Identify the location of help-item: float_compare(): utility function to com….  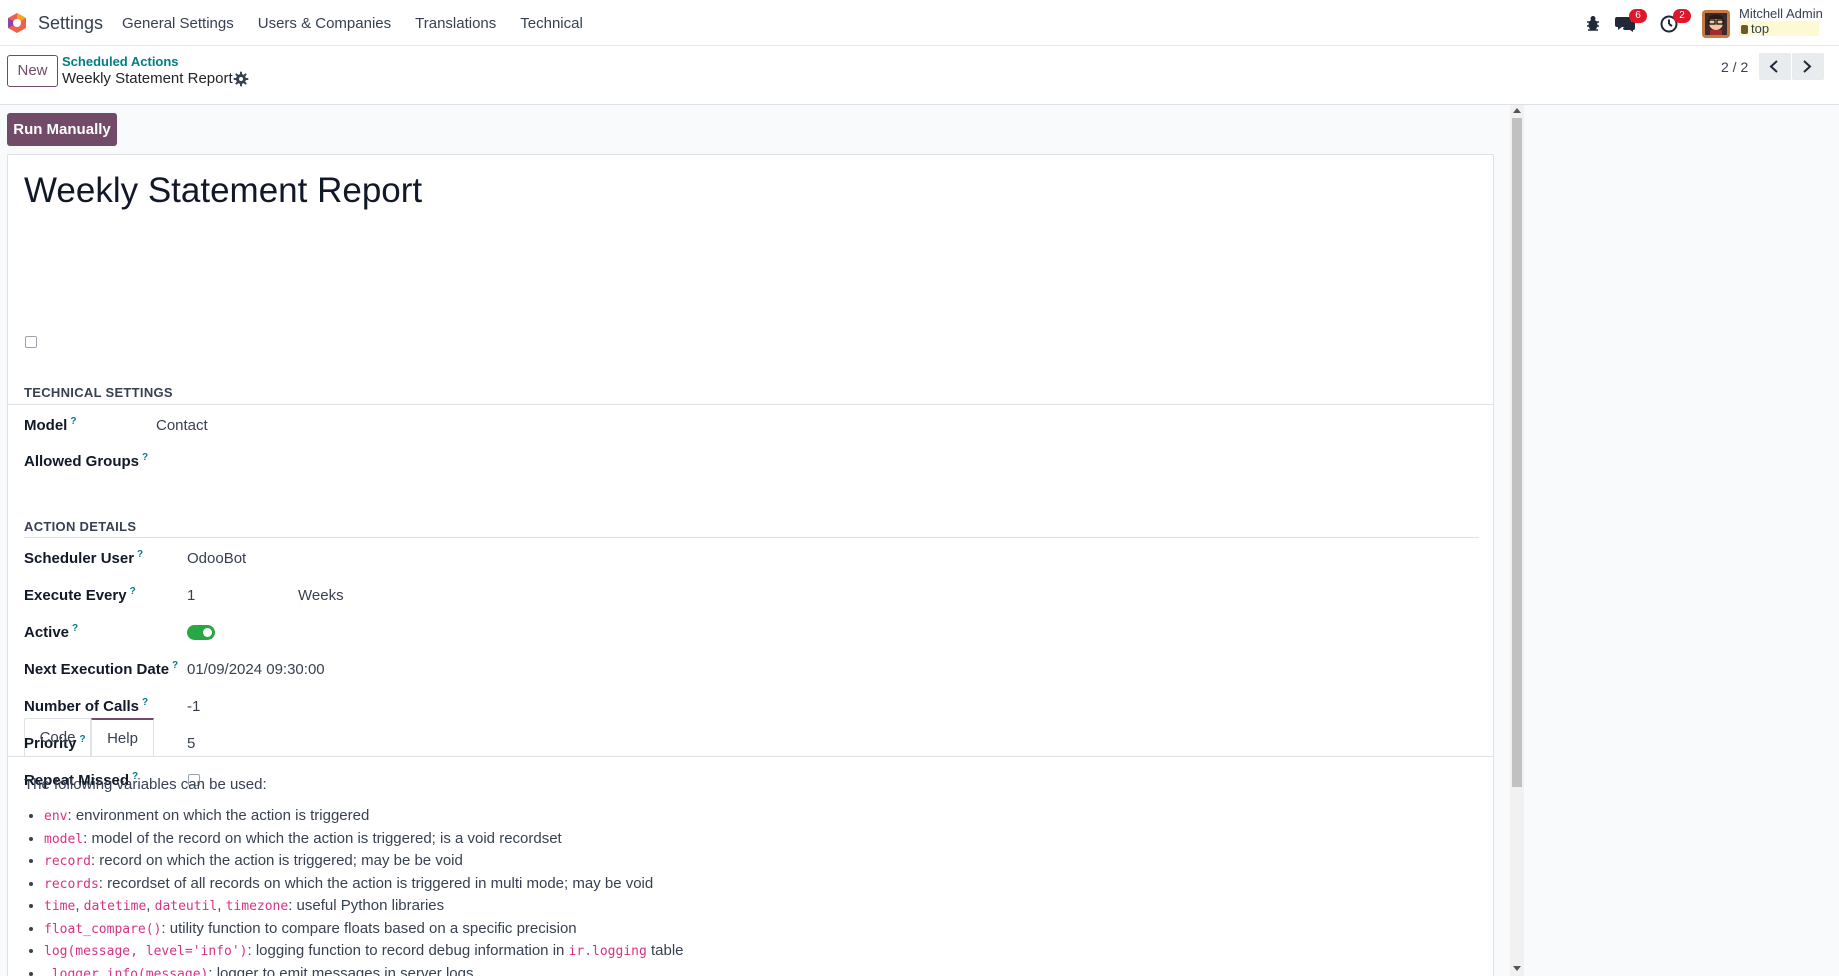
(364, 929).